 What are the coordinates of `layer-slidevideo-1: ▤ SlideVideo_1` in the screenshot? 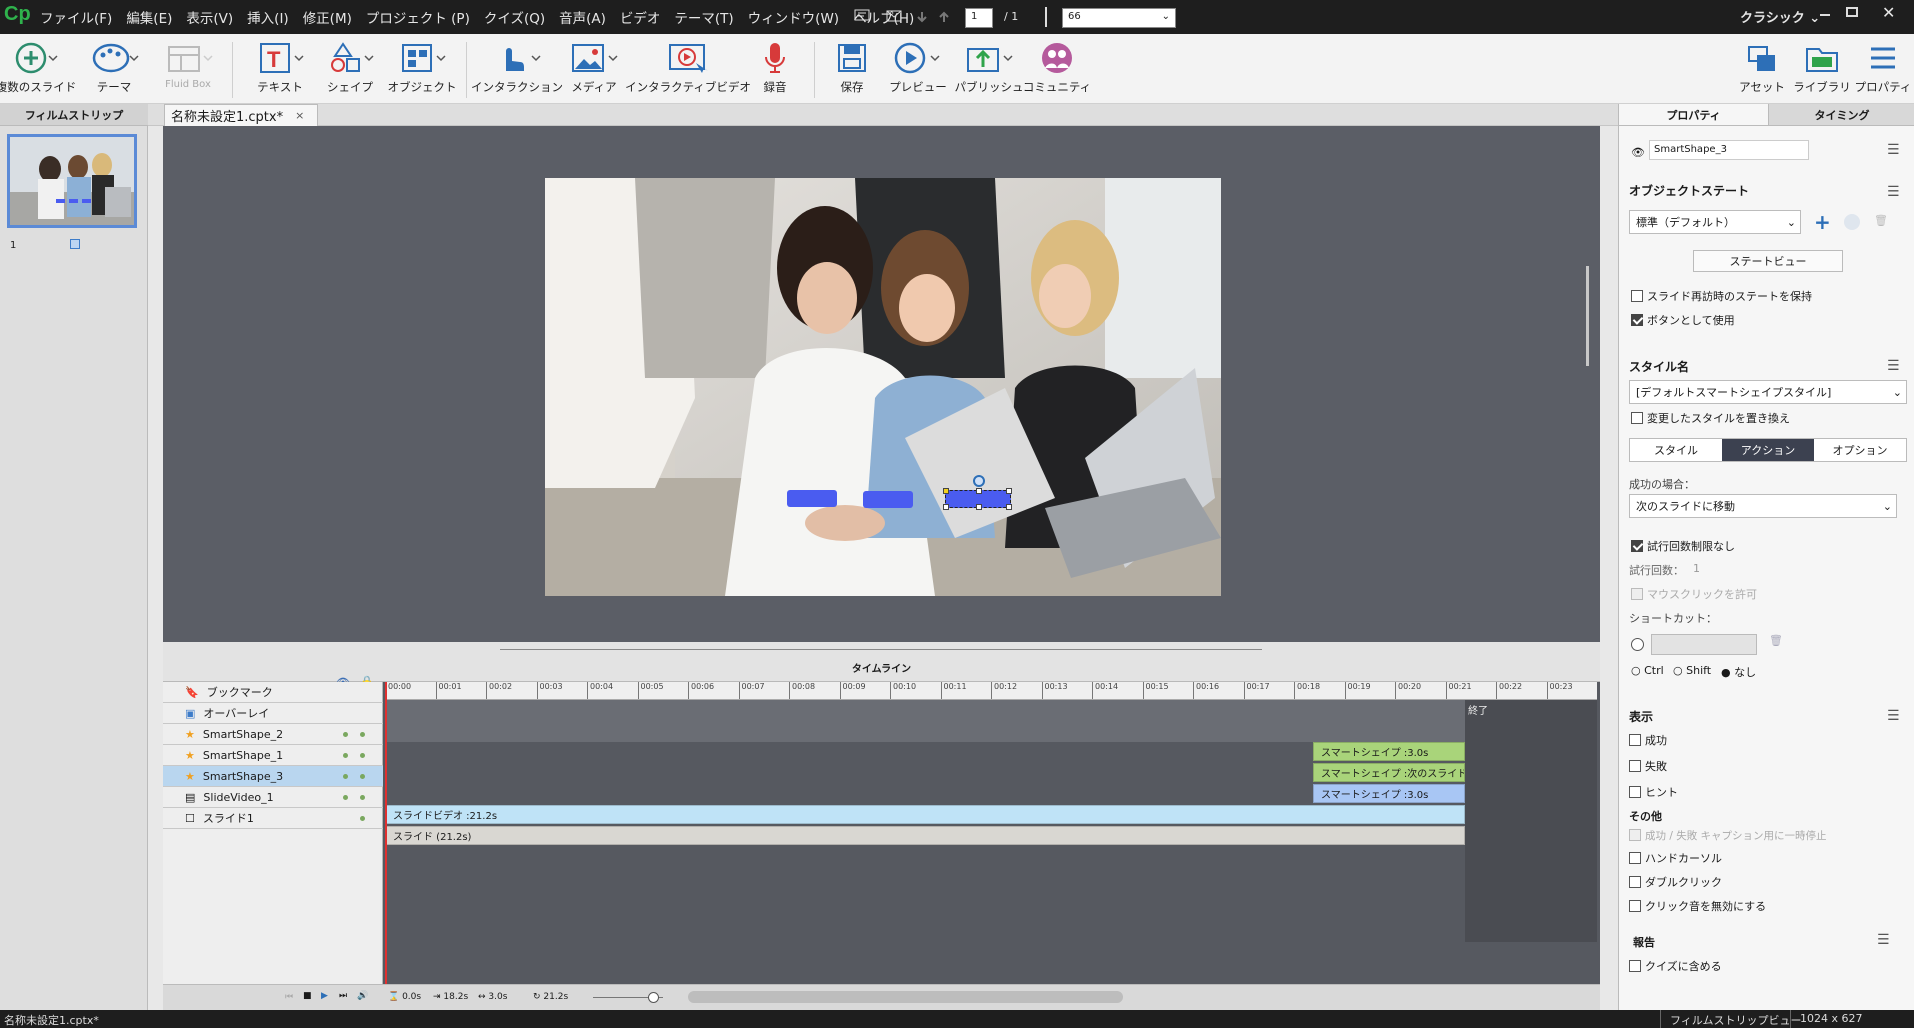 It's located at (273, 797).